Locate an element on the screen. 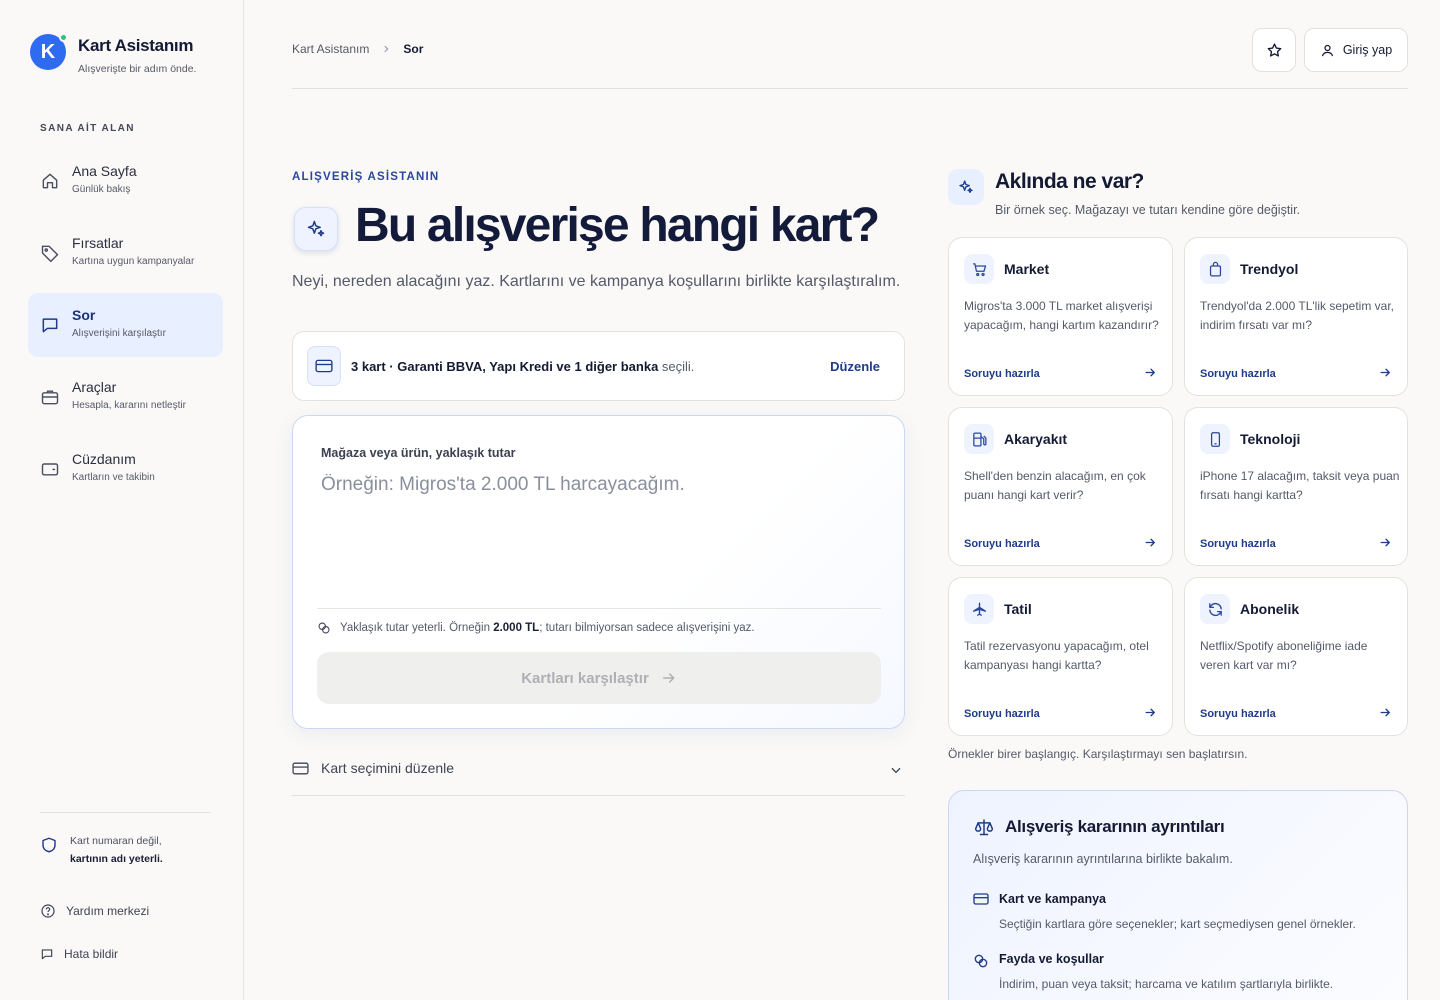 The width and height of the screenshot is (1440, 1000). plane-icon is located at coordinates (979, 609).